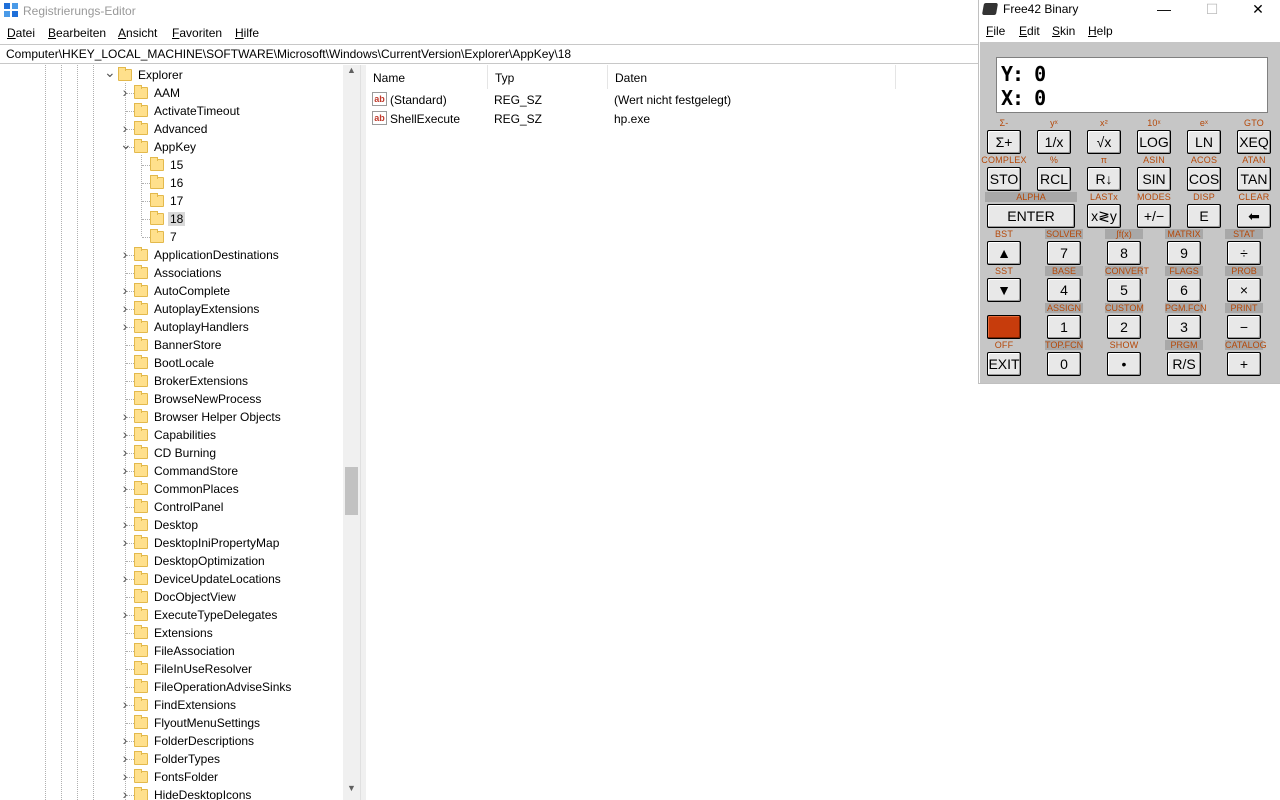 The width and height of the screenshot is (1280, 800). Describe the element at coordinates (197, 33) in the screenshot. I see `menu-favoriten: Favoriten` at that location.